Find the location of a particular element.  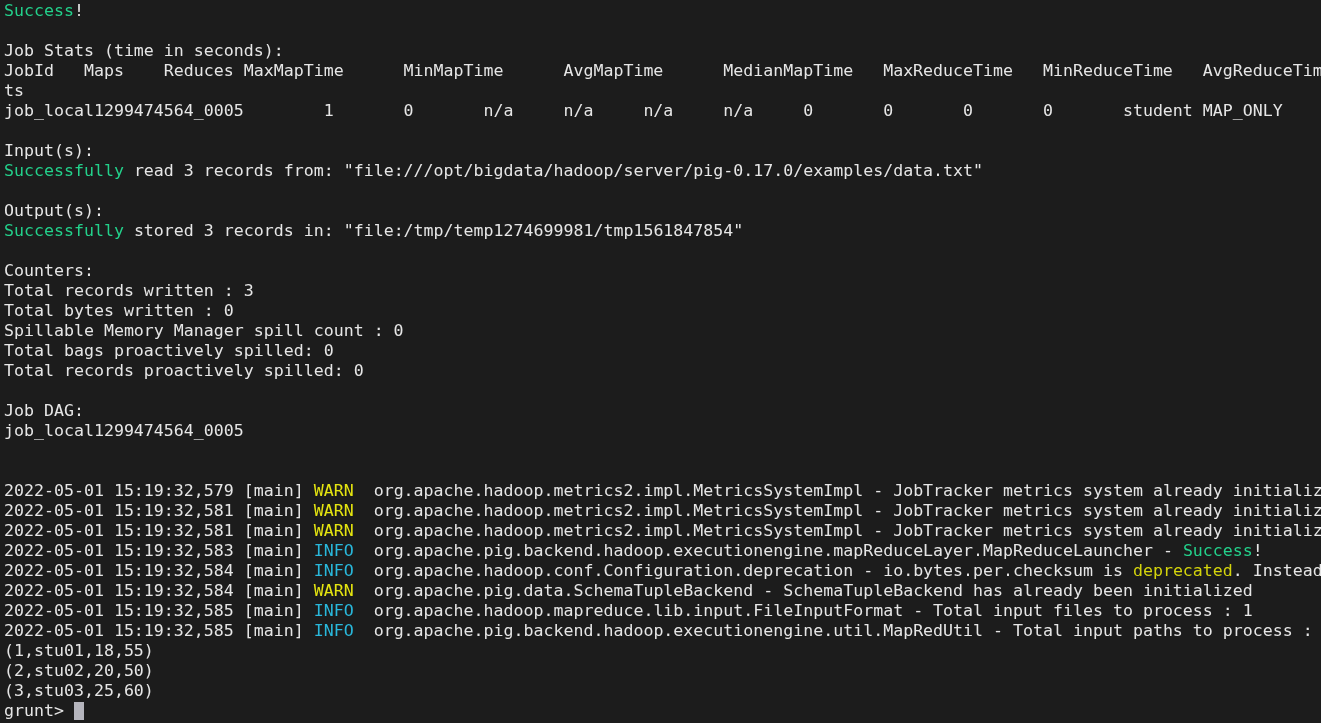

output-line: ts is located at coordinates (14, 91).